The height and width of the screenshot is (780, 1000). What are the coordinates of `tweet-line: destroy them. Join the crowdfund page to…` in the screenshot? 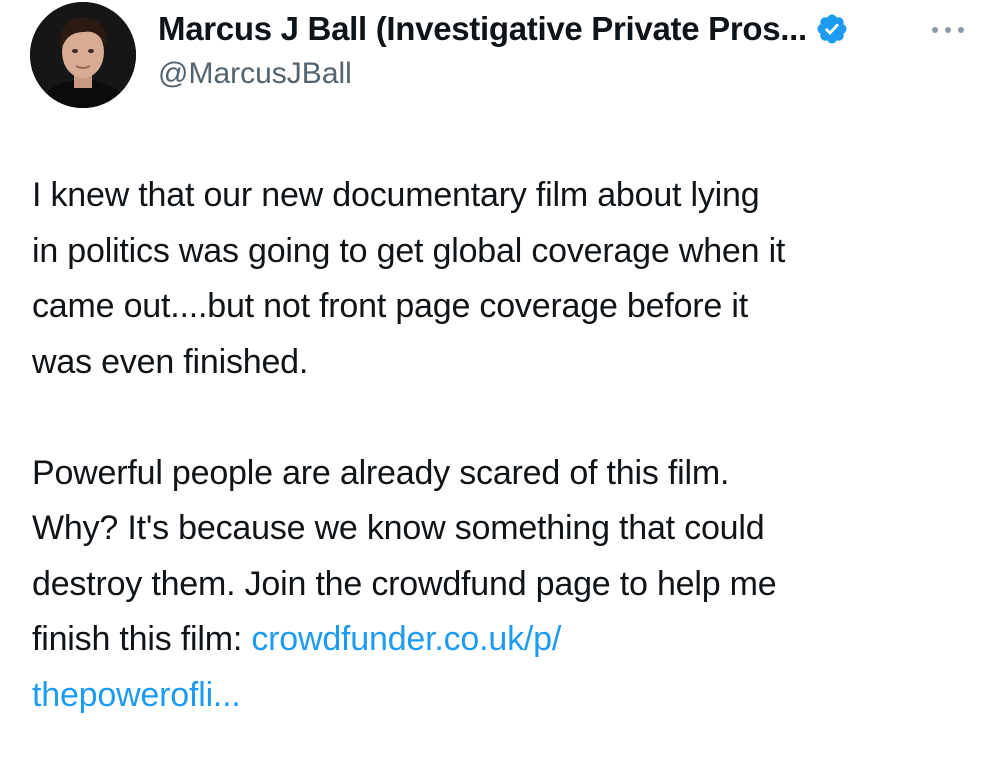 It's located at (404, 583).